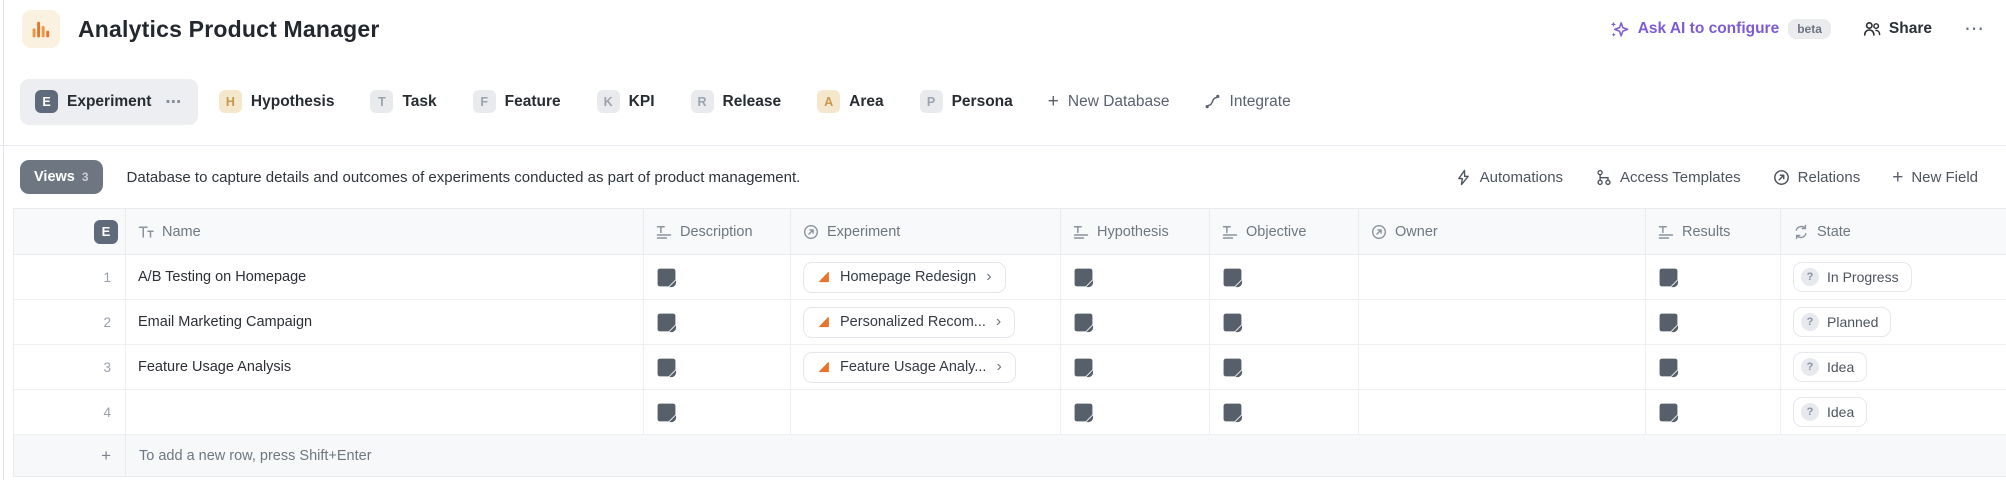 This screenshot has height=480, width=2006. What do you see at coordinates (1680, 177) in the screenshot?
I see `access-templates-label: Access Templates` at bounding box center [1680, 177].